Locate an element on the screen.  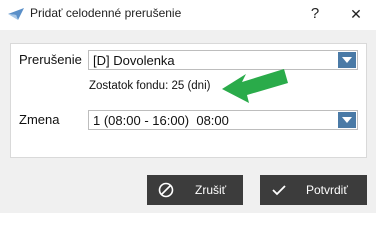
shift-label: Zmena is located at coordinates (39, 119).